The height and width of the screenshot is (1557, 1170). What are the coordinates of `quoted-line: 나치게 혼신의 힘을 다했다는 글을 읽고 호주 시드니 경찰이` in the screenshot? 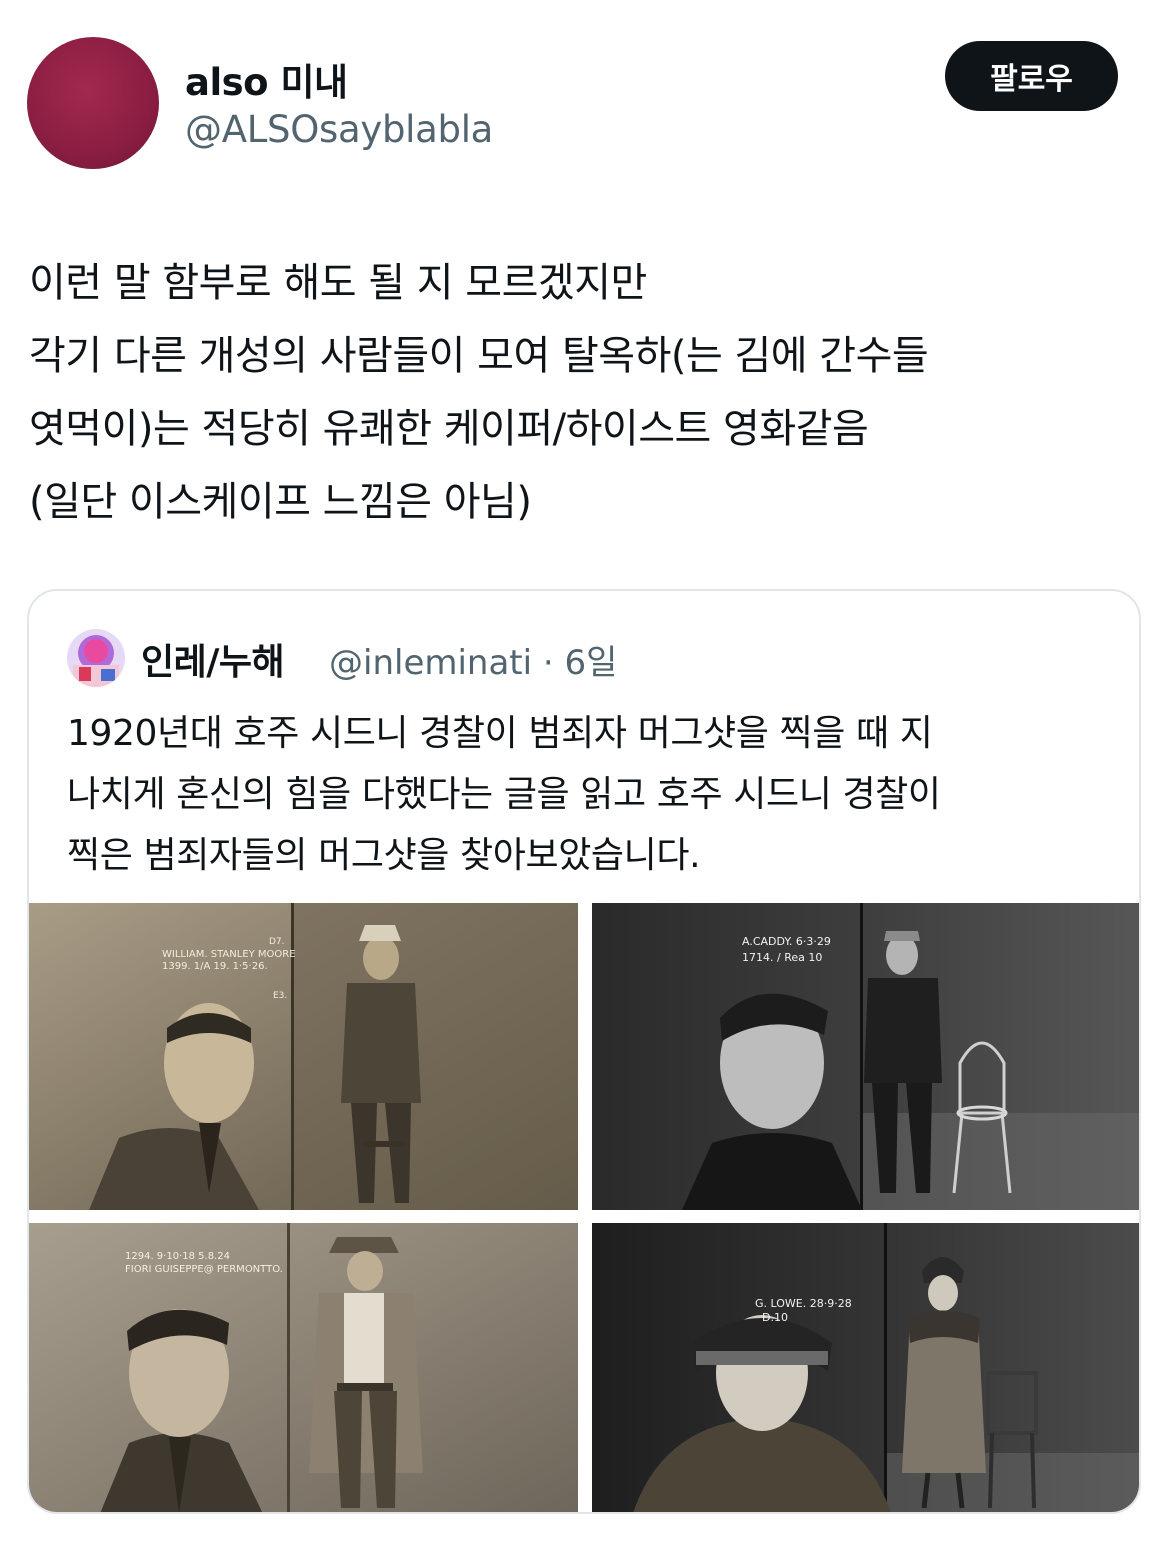 It's located at (504, 794).